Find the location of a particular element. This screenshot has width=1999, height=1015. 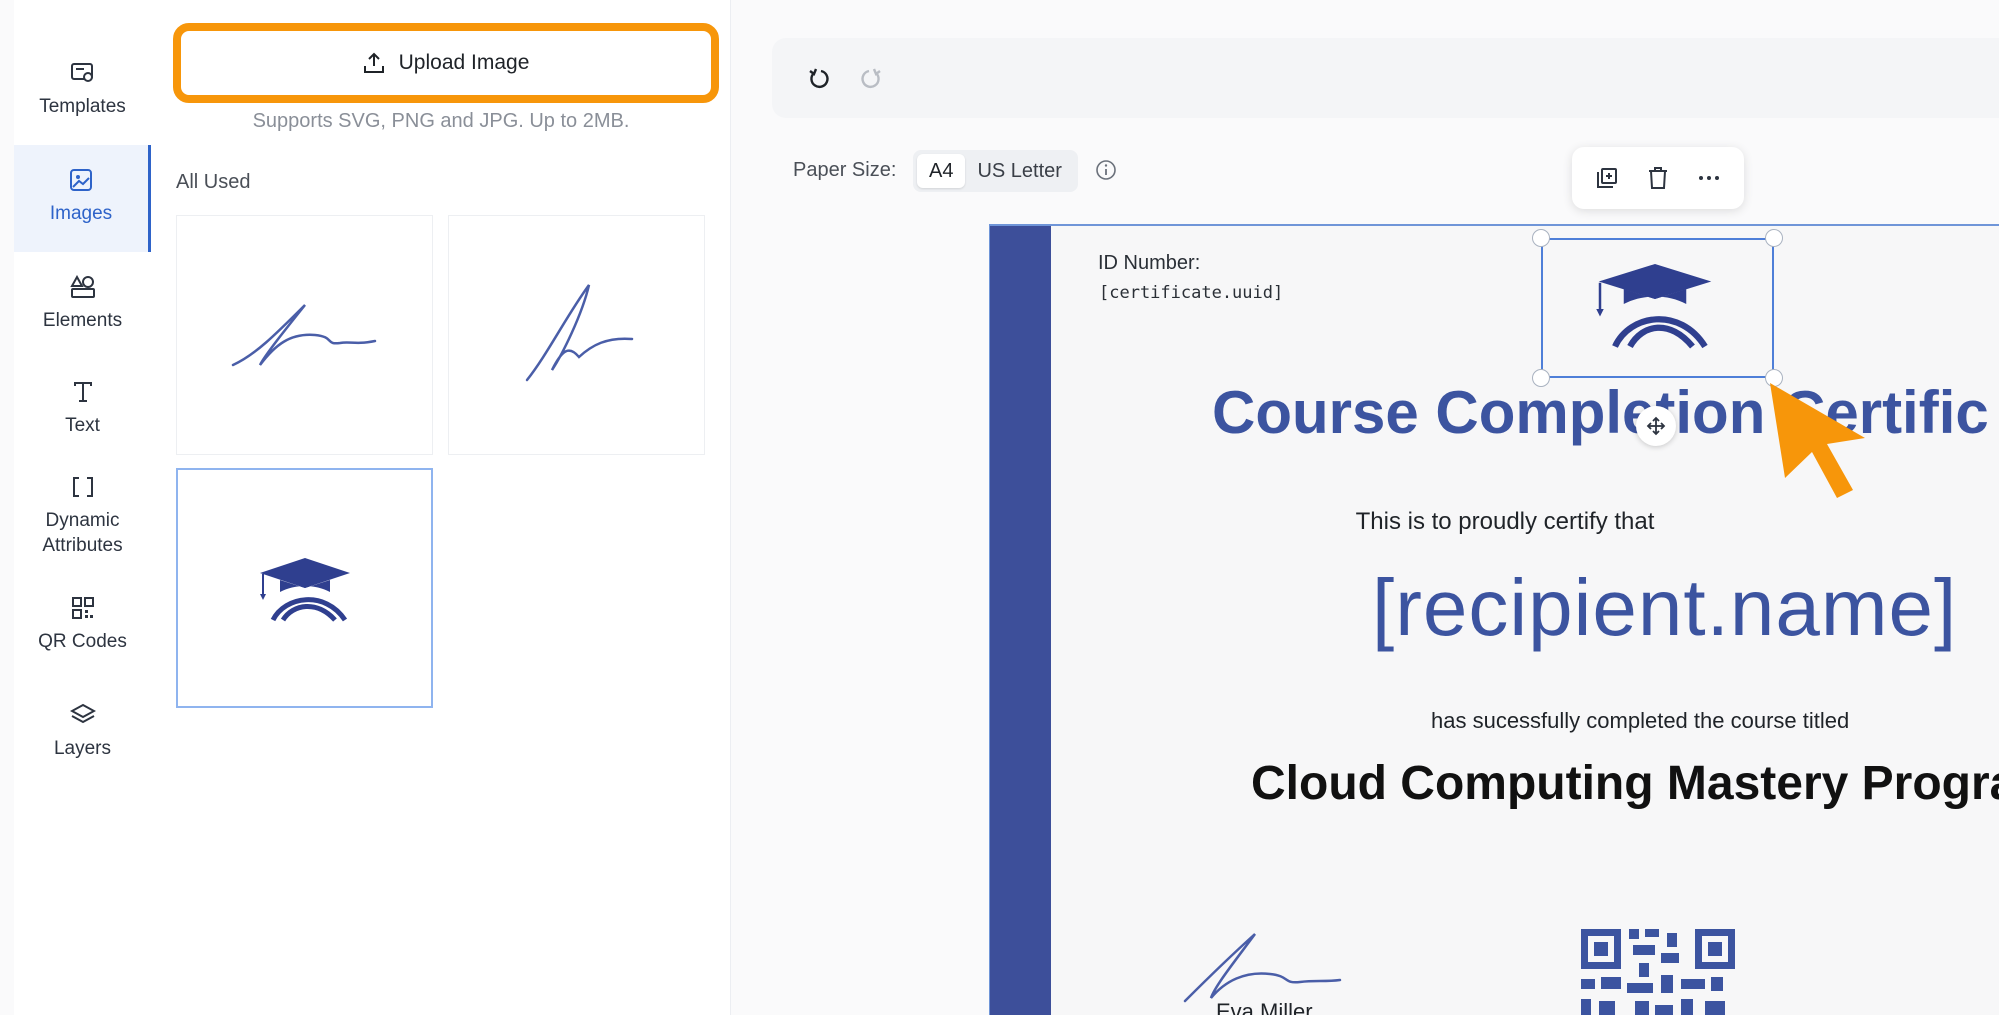

resize-handle-top-left is located at coordinates (1541, 238).